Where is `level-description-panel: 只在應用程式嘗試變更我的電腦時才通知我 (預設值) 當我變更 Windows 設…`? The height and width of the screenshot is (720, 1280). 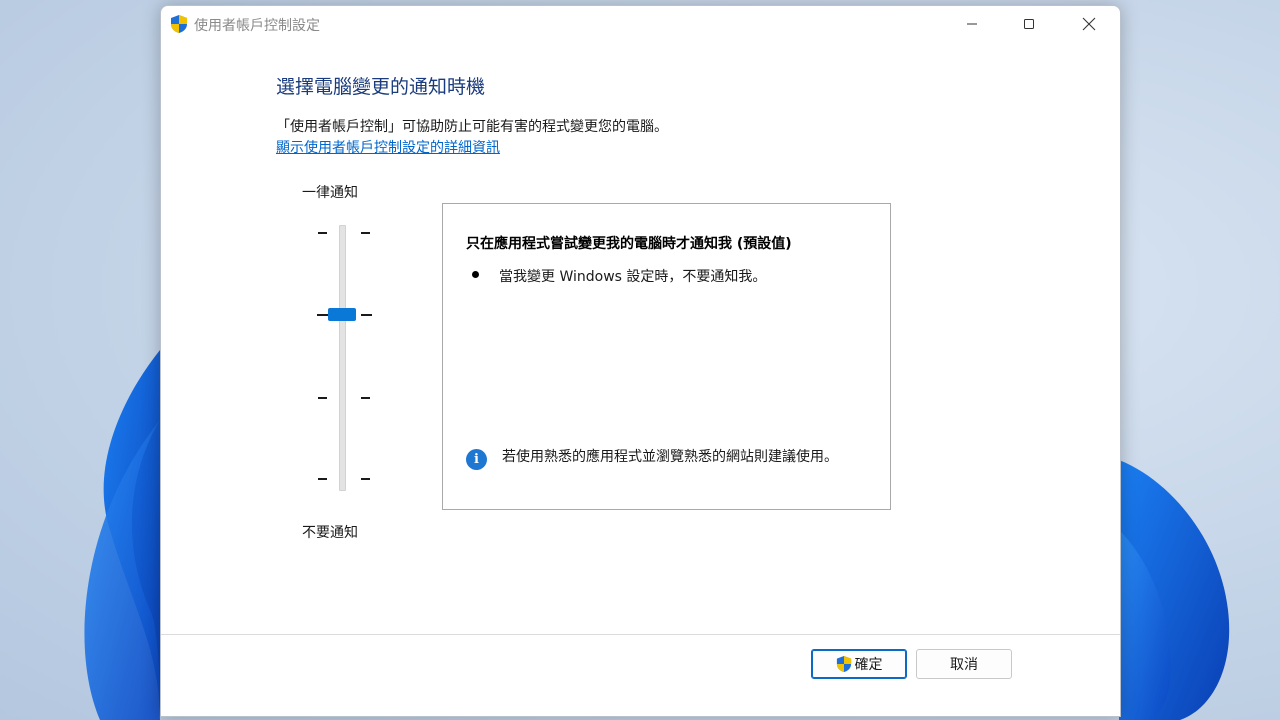
level-description-panel: 只在應用程式嘗試變更我的電腦時才通知我 (預設值) 當我變更 Windows 設… is located at coordinates (666, 356).